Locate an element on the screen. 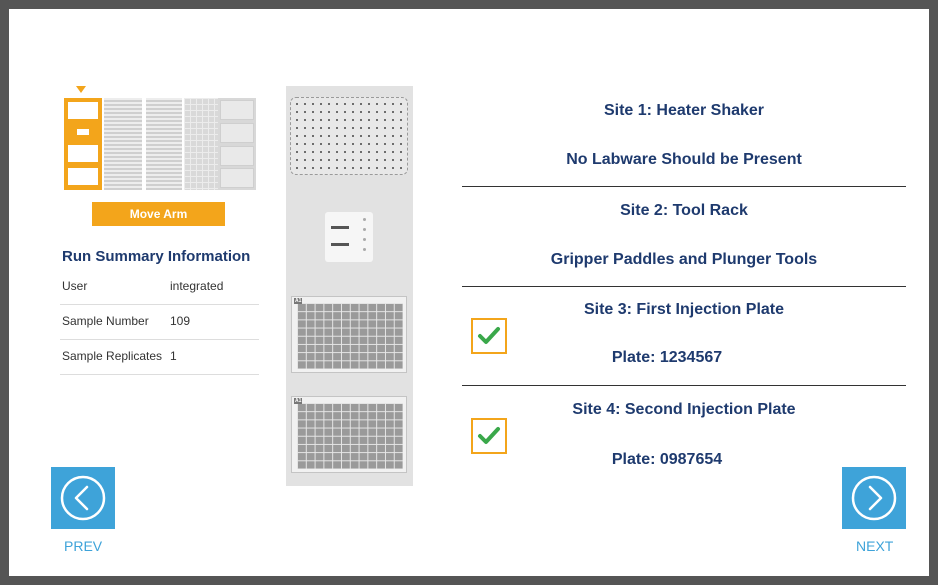 Image resolution: width=938 pixels, height=585 pixels. chevron-right-circle-icon is located at coordinates (874, 498).